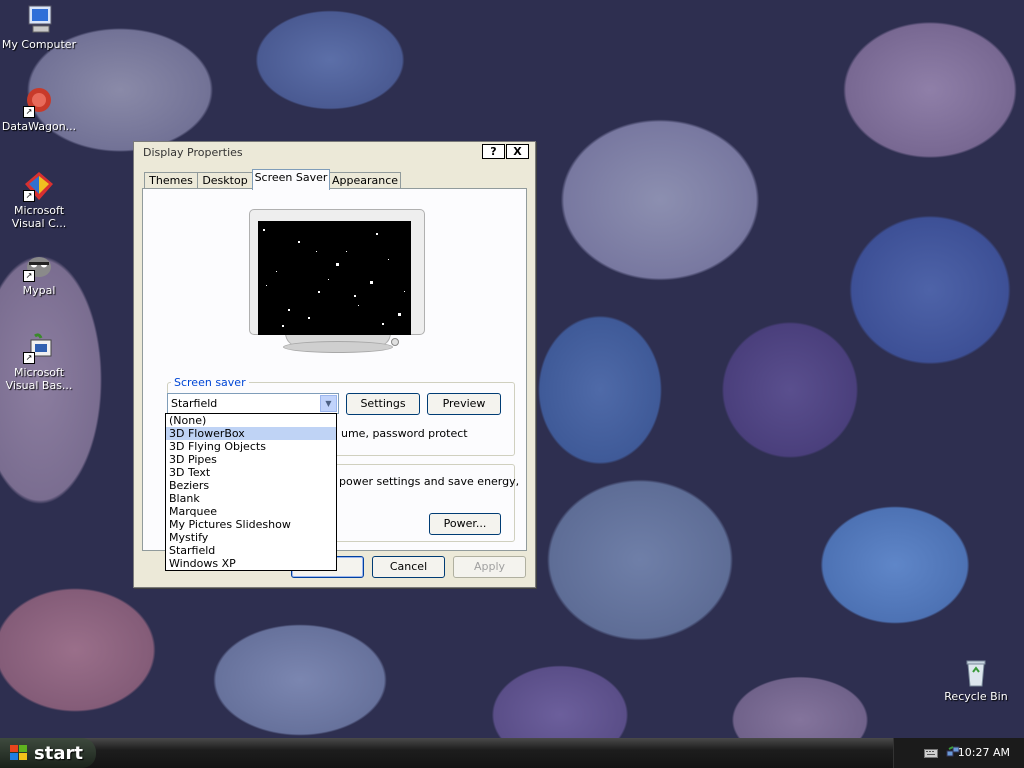 This screenshot has width=1024, height=768. What do you see at coordinates (39, 102) in the screenshot?
I see `datawagon-icon: ↗` at bounding box center [39, 102].